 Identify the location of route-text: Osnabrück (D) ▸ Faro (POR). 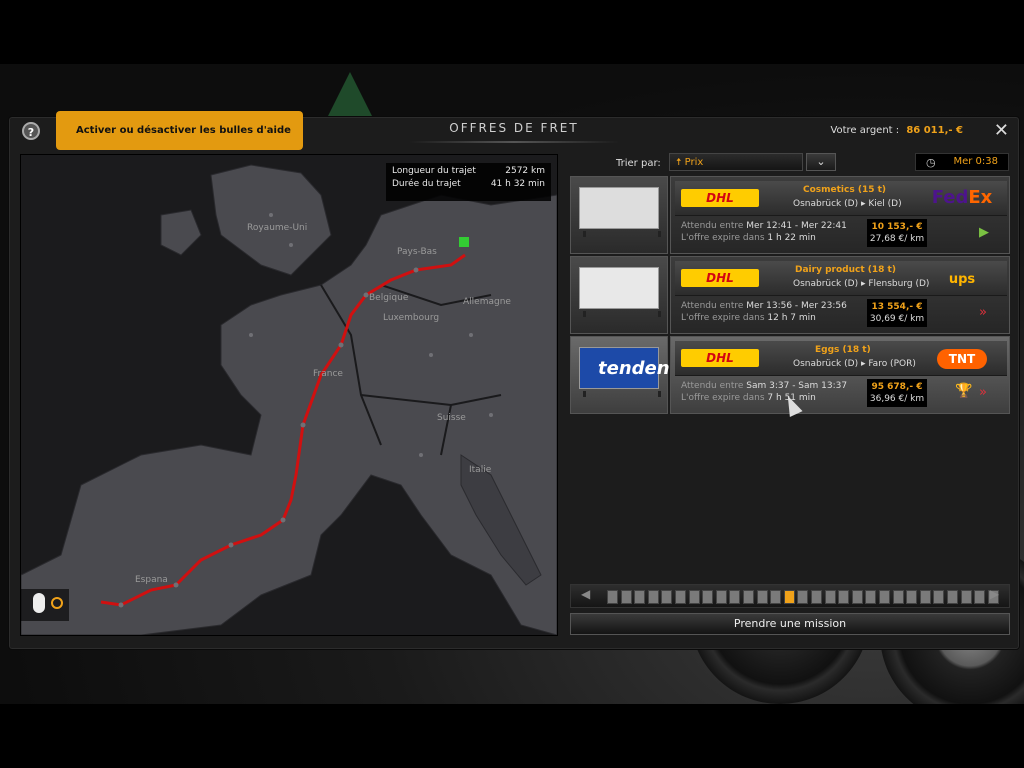
(854, 364).